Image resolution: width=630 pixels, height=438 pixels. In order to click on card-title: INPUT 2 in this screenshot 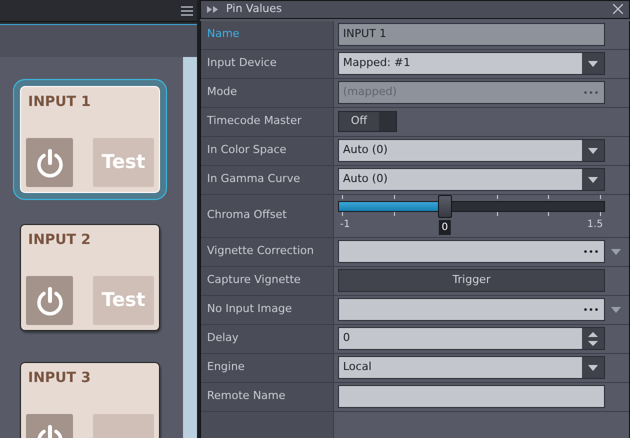, I will do `click(59, 240)`.